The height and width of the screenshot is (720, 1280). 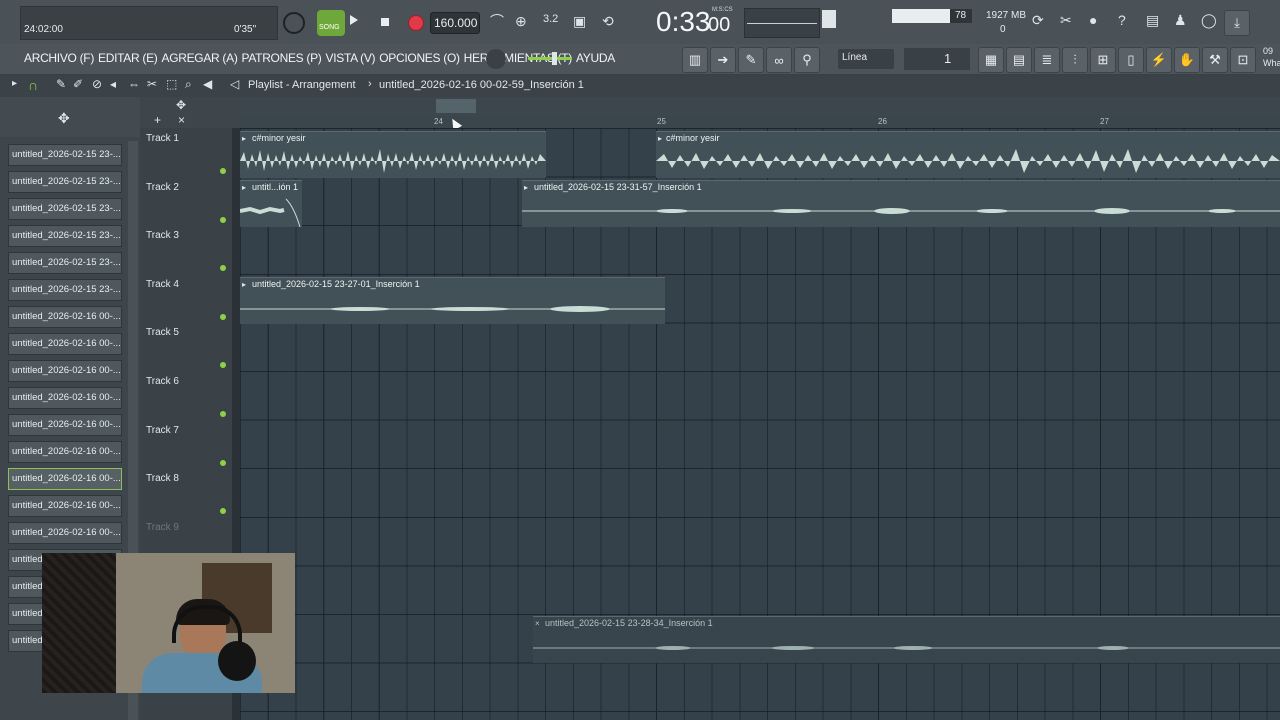 What do you see at coordinates (1159, 60) in the screenshot?
I see `plugin-picker-icon: ⚡` at bounding box center [1159, 60].